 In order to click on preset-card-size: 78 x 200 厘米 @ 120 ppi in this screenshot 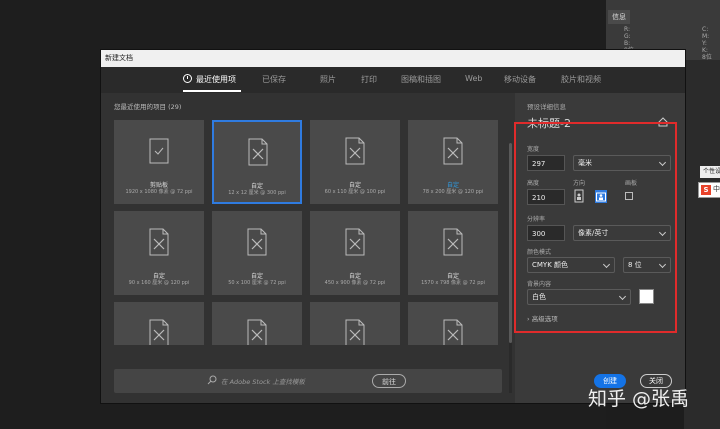, I will do `click(453, 192)`.